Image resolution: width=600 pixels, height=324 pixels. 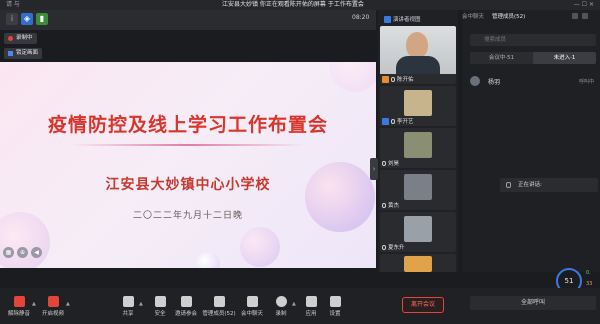 I want to click on speaking-label: 正在讲话:, so click(x=530, y=185).